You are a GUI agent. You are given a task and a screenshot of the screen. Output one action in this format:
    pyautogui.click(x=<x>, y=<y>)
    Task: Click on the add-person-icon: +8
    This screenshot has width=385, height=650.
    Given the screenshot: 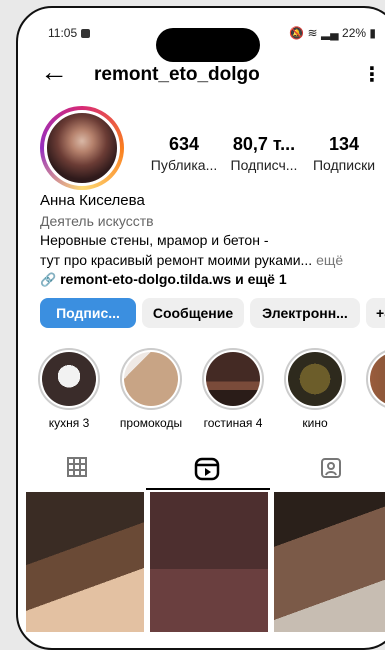 What is the action you would take?
    pyautogui.click(x=375, y=313)
    